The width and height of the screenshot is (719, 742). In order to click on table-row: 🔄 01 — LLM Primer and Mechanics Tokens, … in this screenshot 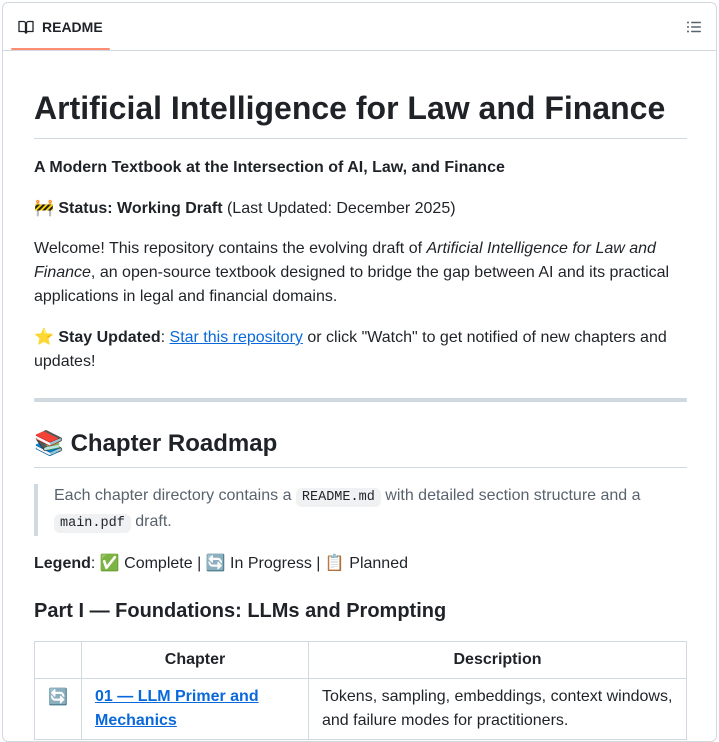, I will do `click(360, 709)`.